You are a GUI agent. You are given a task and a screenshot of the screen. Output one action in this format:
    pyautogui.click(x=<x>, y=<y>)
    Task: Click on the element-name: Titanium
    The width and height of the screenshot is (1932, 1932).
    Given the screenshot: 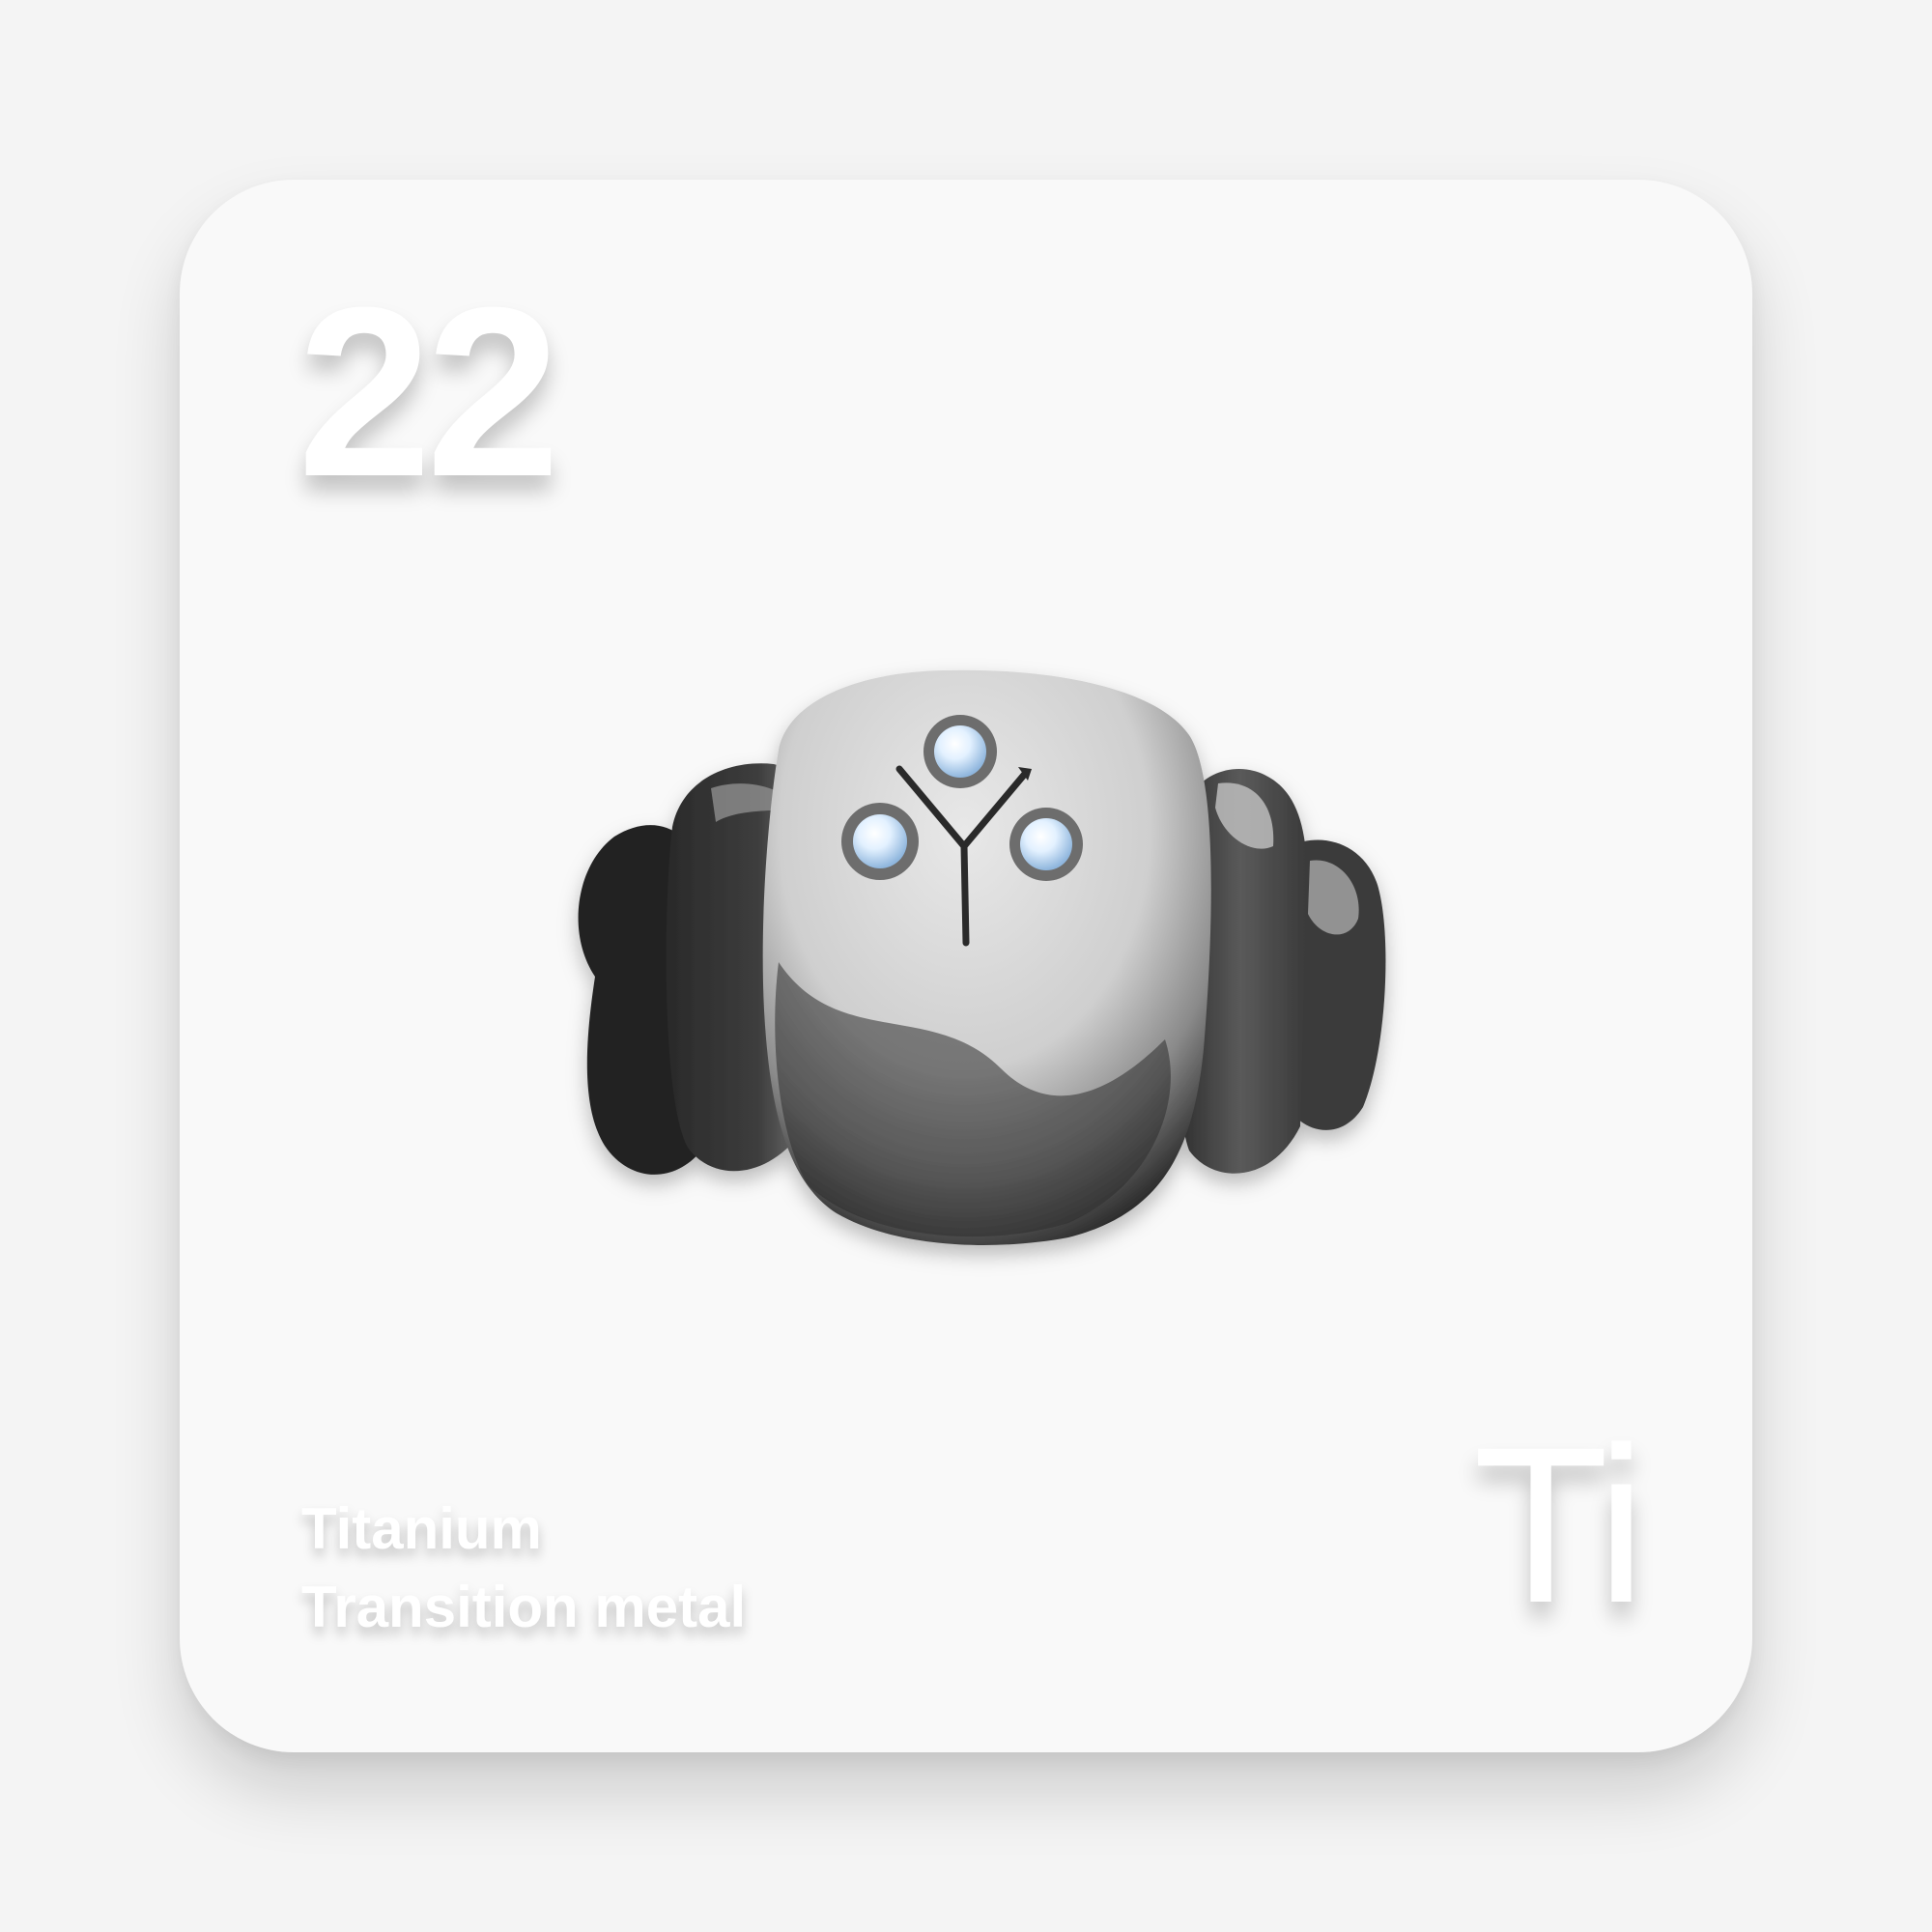 What is the action you would take?
    pyautogui.click(x=421, y=1528)
    